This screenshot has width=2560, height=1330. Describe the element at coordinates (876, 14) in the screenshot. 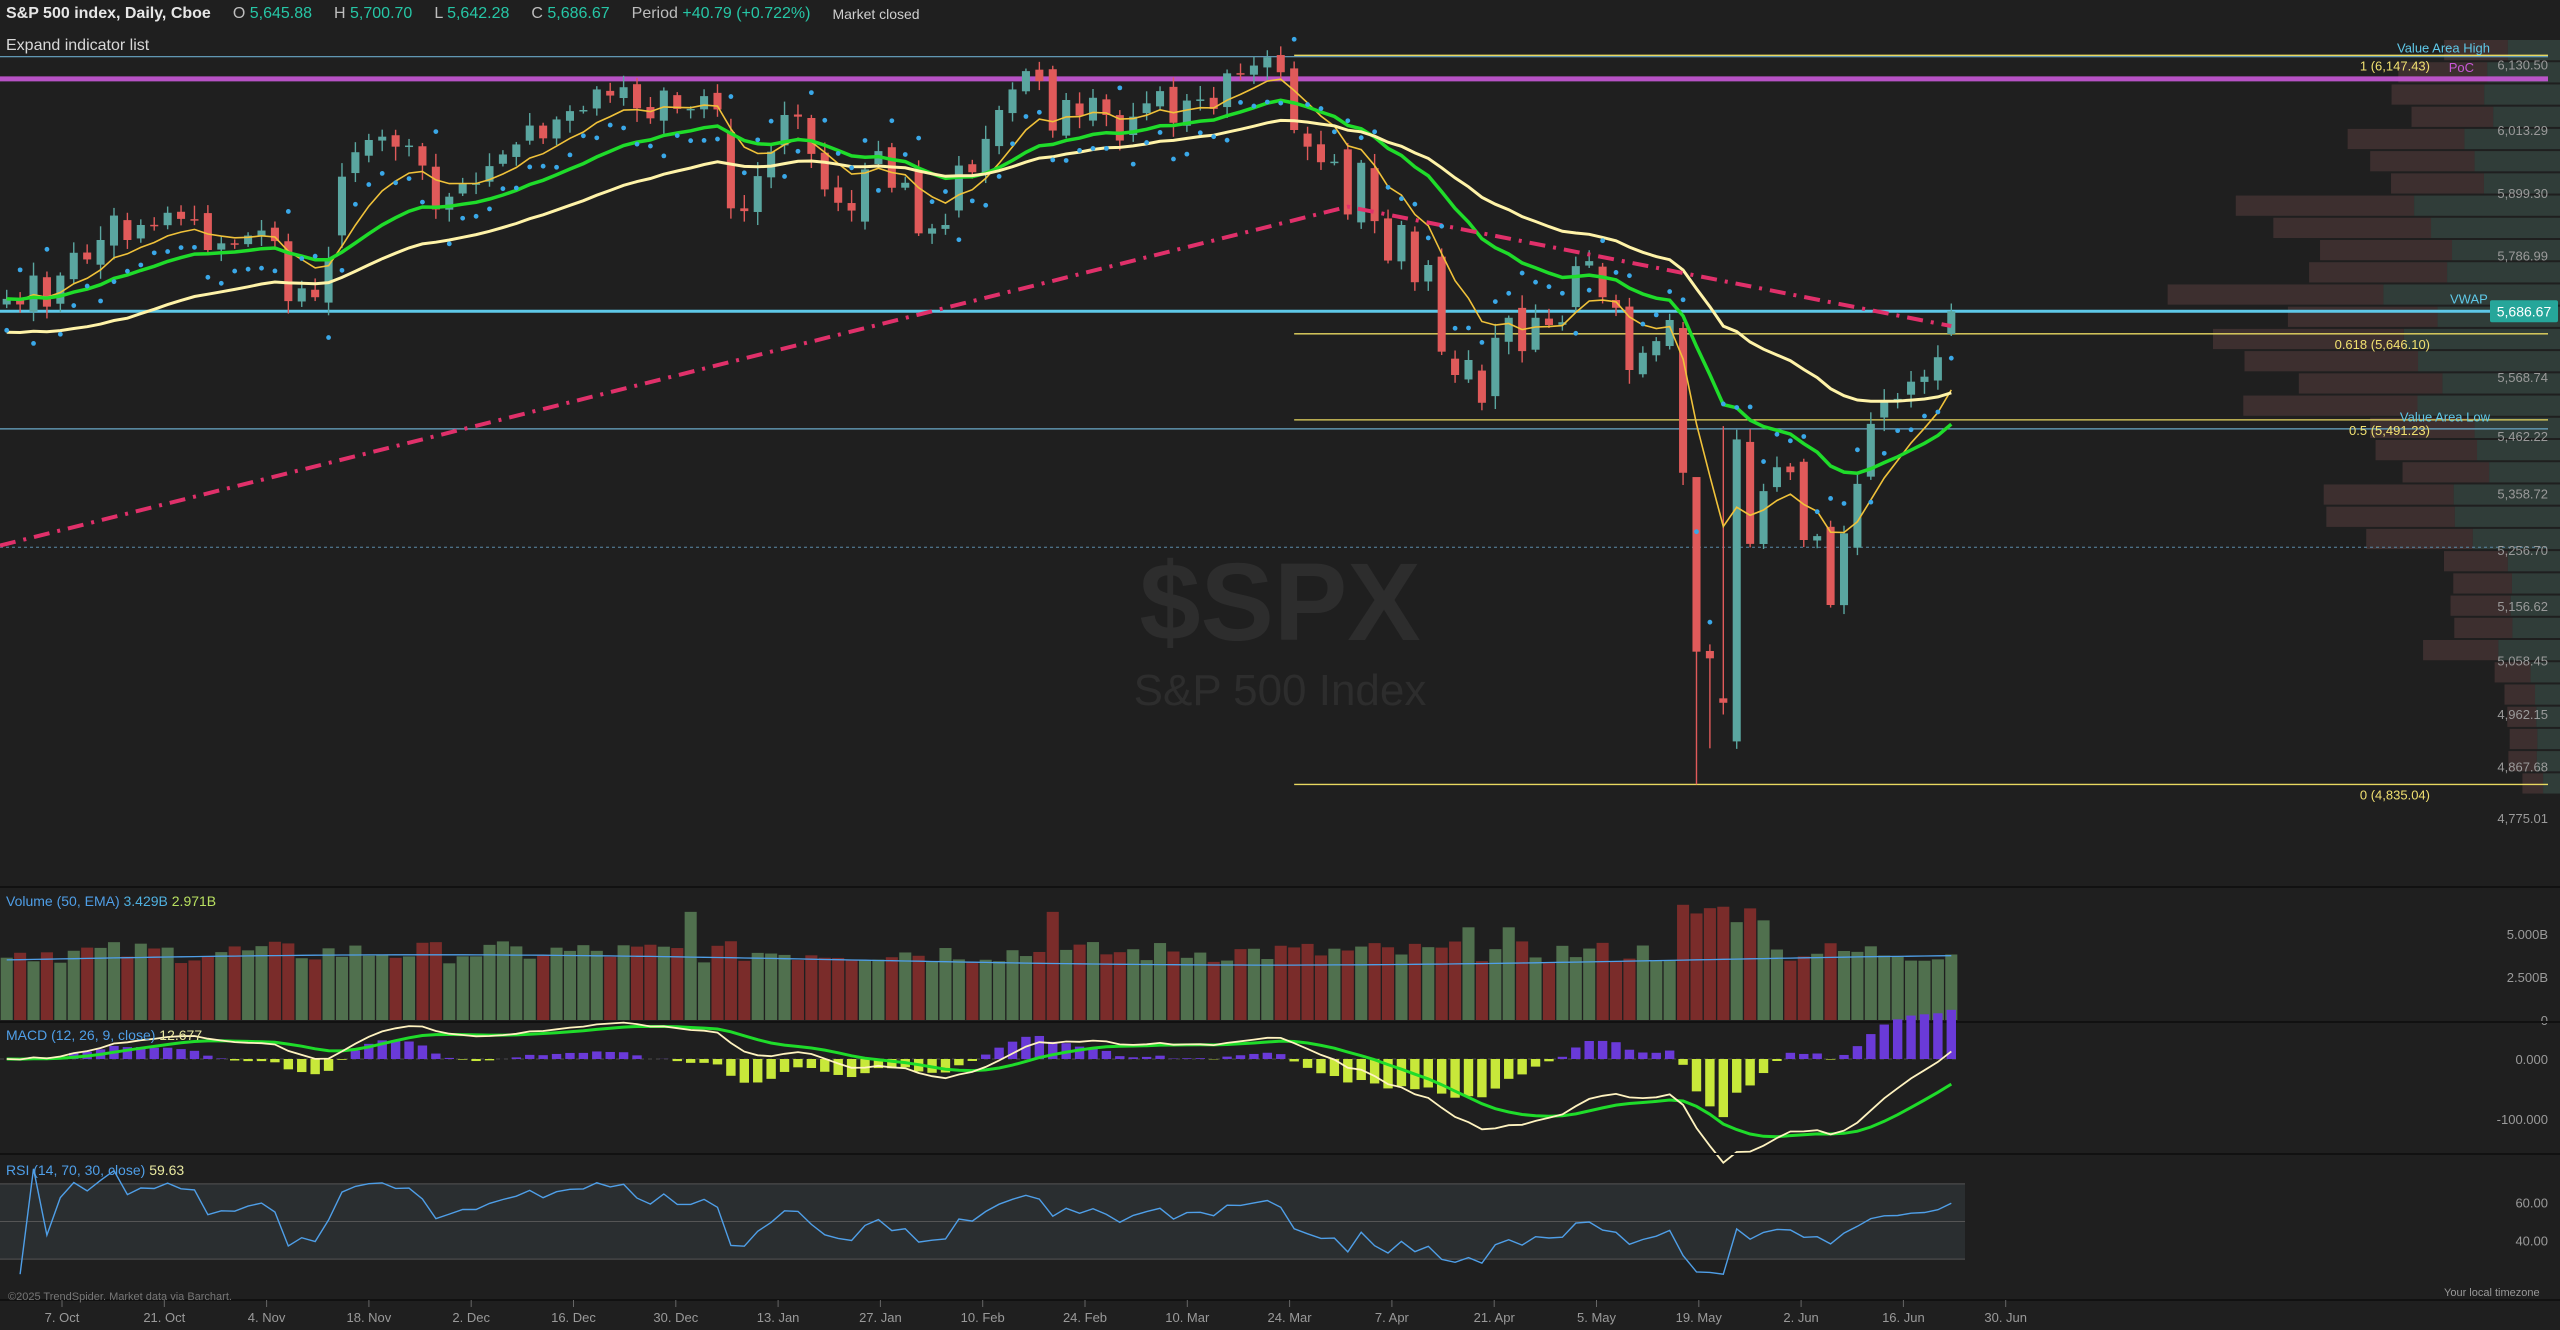

I see `market-status: Market closed` at that location.